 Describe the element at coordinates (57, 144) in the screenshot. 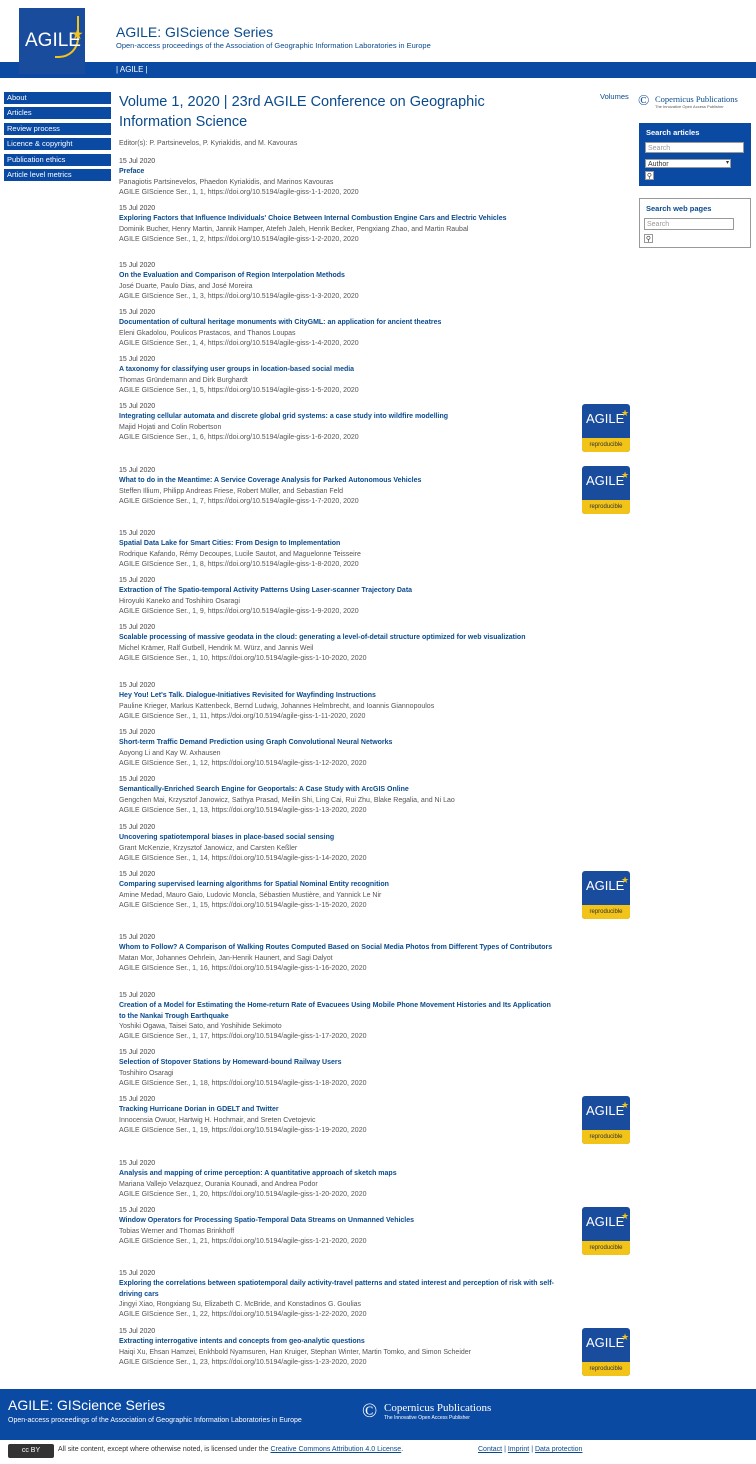

I see `sidebar-item-licence: Licence & copyright` at that location.